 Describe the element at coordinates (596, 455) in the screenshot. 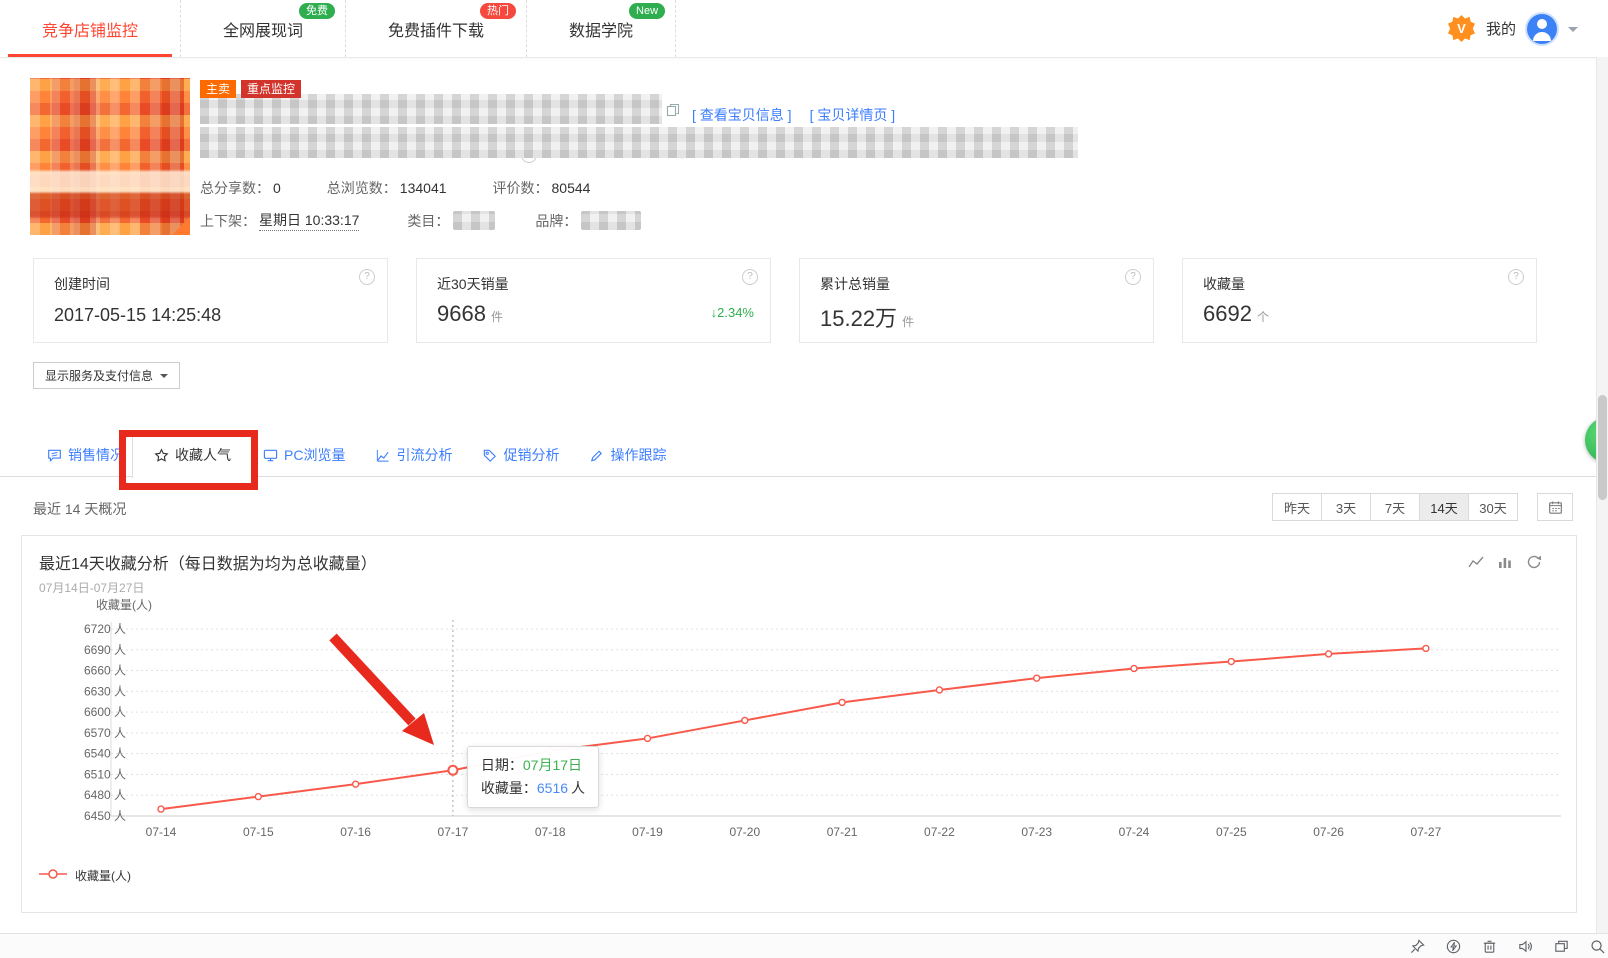

I see `edit-icon` at that location.